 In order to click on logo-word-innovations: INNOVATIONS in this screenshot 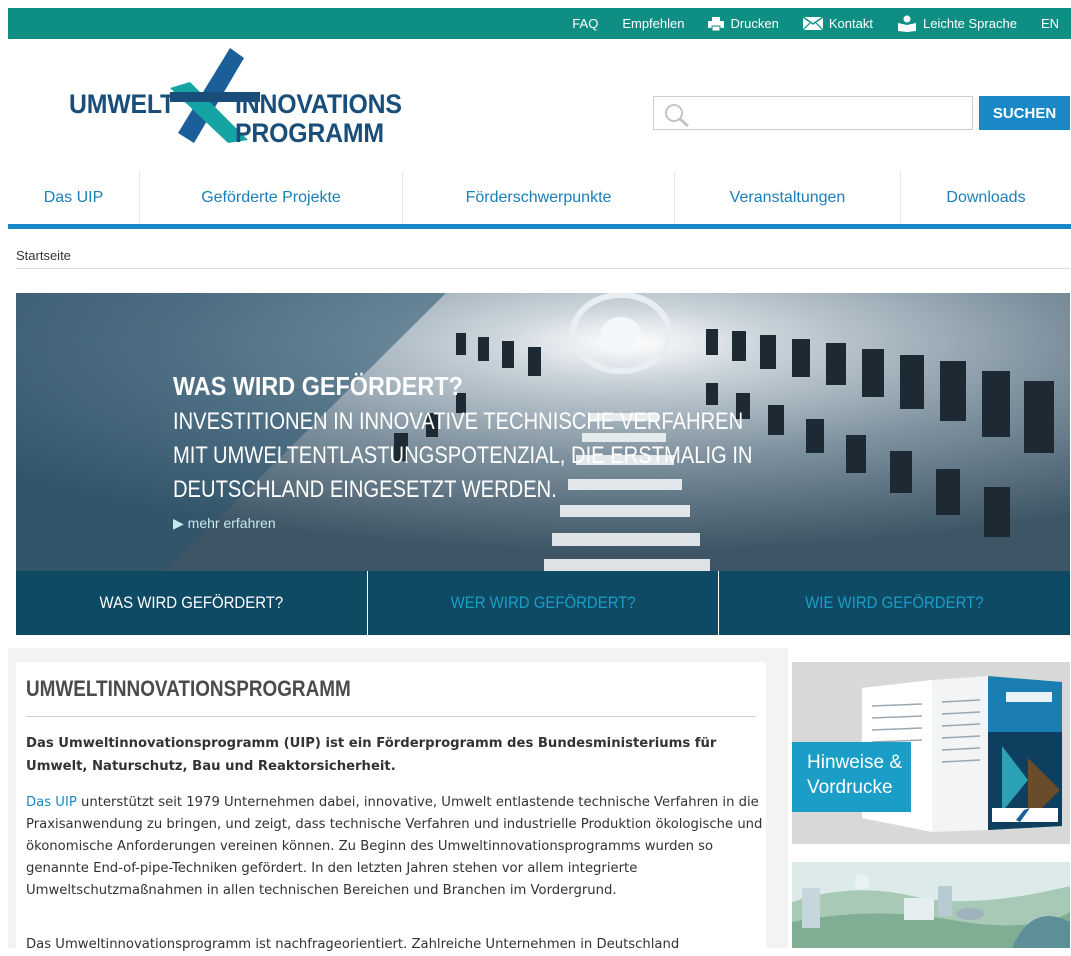, I will do `click(318, 104)`.